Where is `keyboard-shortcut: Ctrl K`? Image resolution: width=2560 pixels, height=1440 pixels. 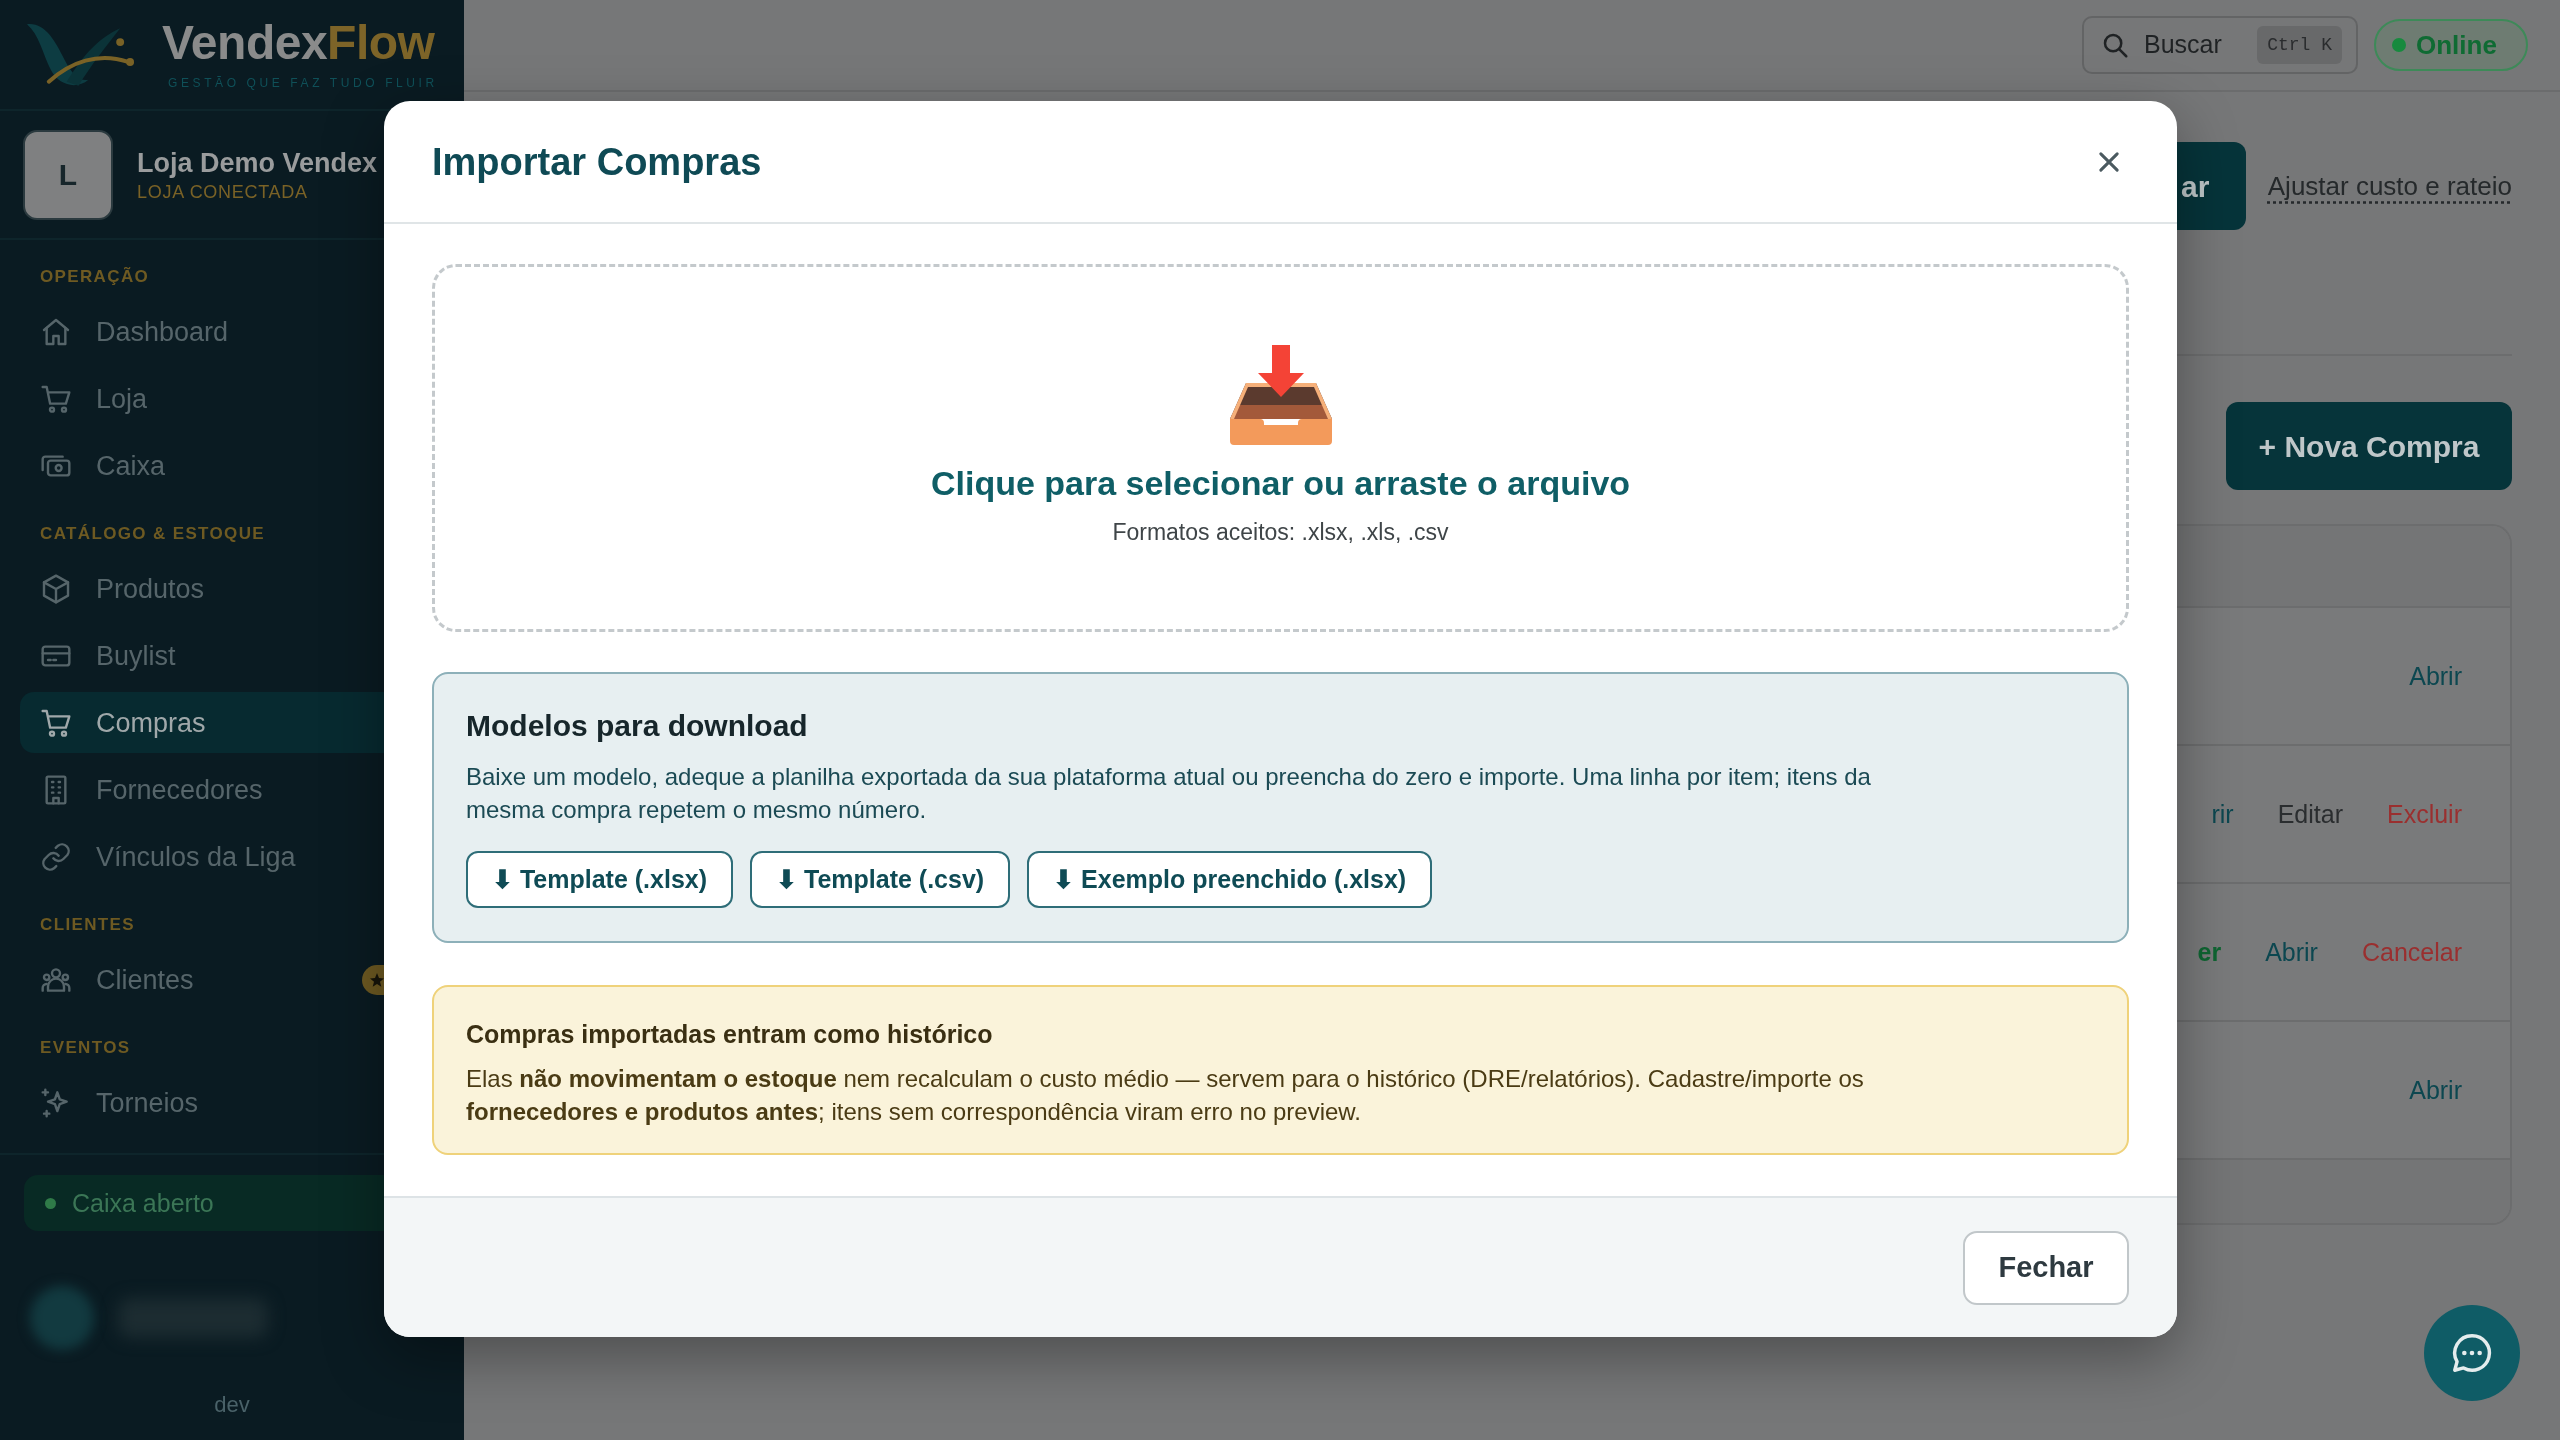
keyboard-shortcut: Ctrl K is located at coordinates (2299, 45).